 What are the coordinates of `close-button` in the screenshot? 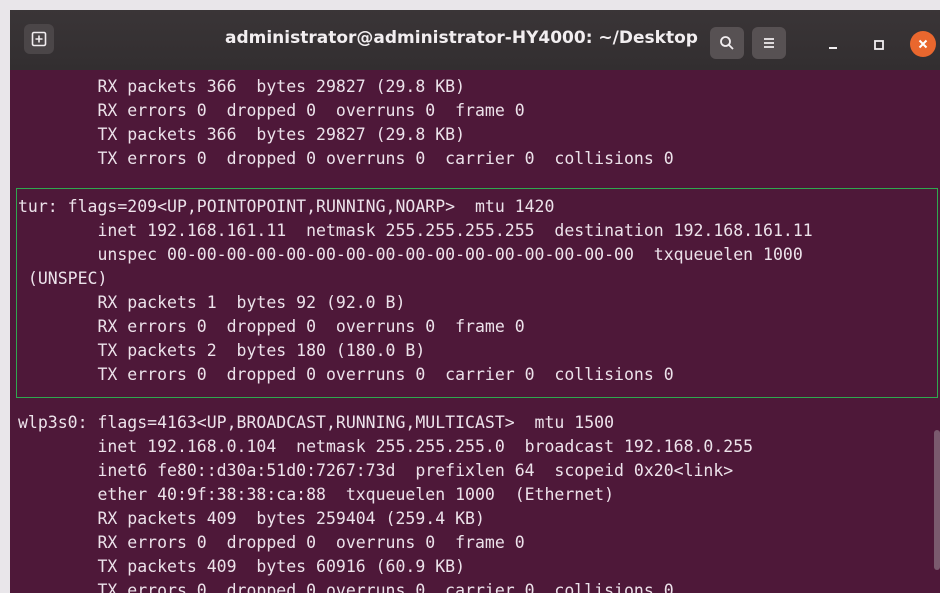 It's located at (923, 44).